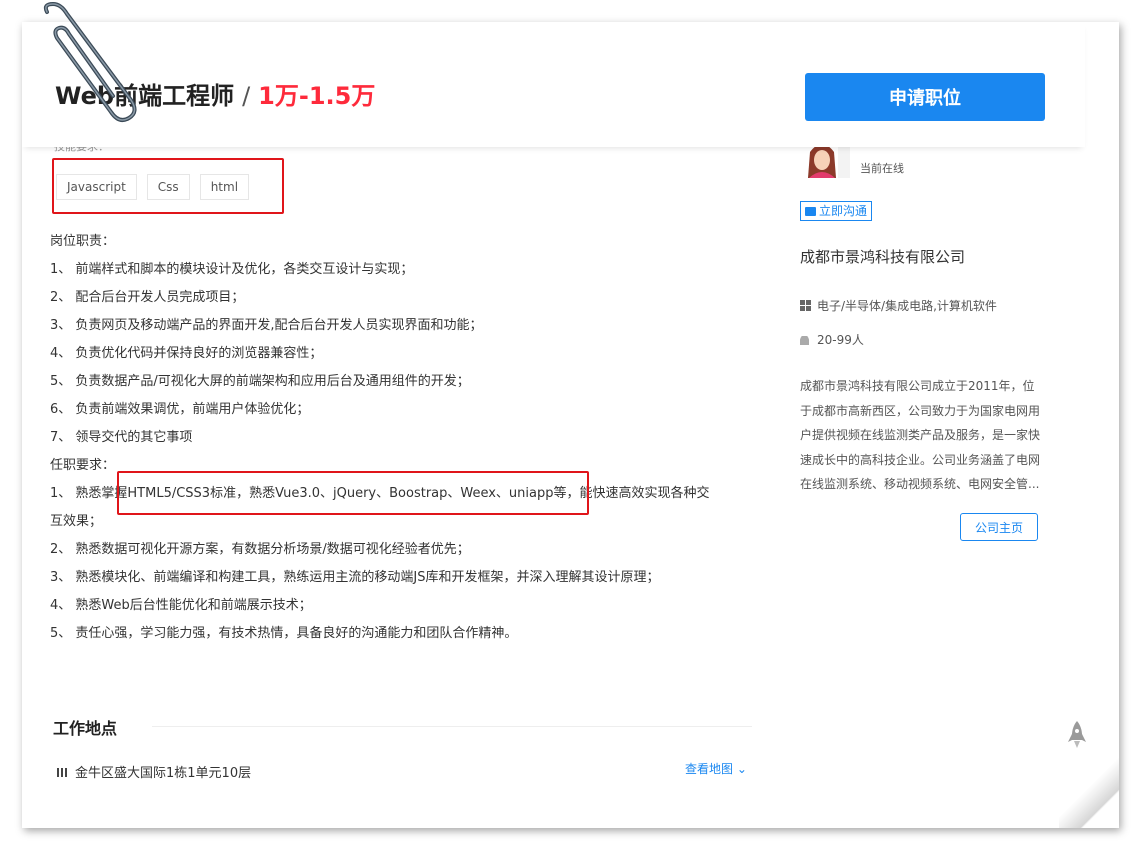  Describe the element at coordinates (62, 772) in the screenshot. I see `building-icon` at that location.